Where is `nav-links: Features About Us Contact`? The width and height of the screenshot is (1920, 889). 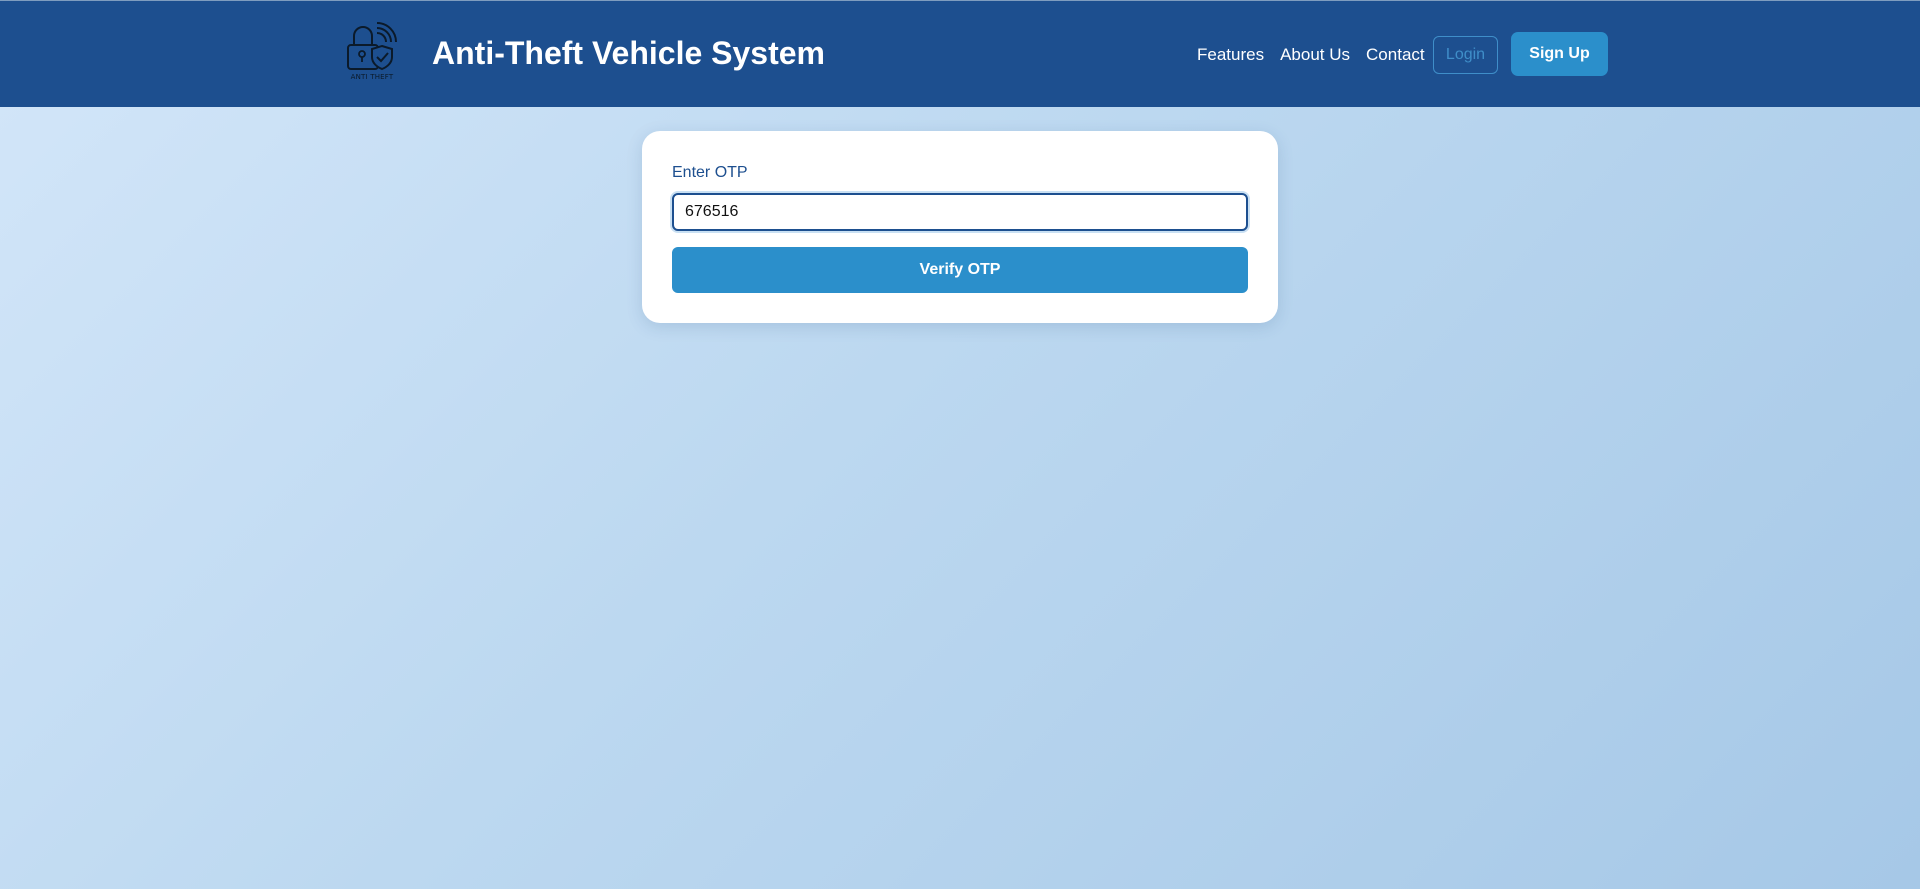
nav-links: Features About Us Contact is located at coordinates (1311, 55).